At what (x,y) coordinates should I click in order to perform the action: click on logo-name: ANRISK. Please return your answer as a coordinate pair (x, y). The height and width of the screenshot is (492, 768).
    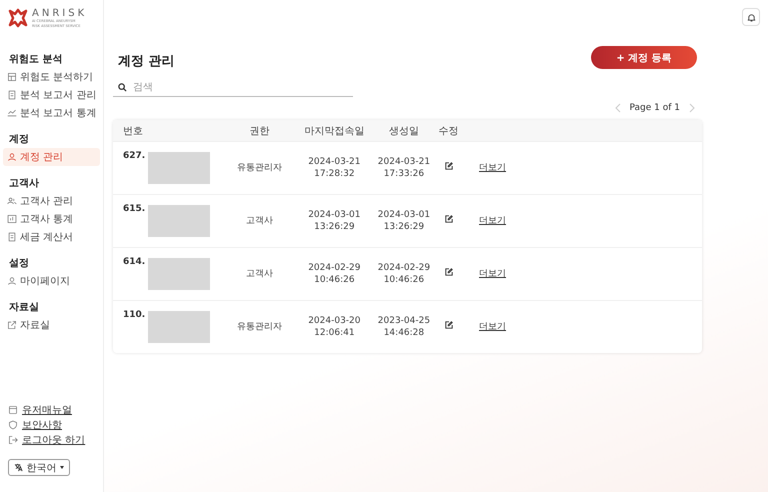
    Looking at the image, I should click on (60, 13).